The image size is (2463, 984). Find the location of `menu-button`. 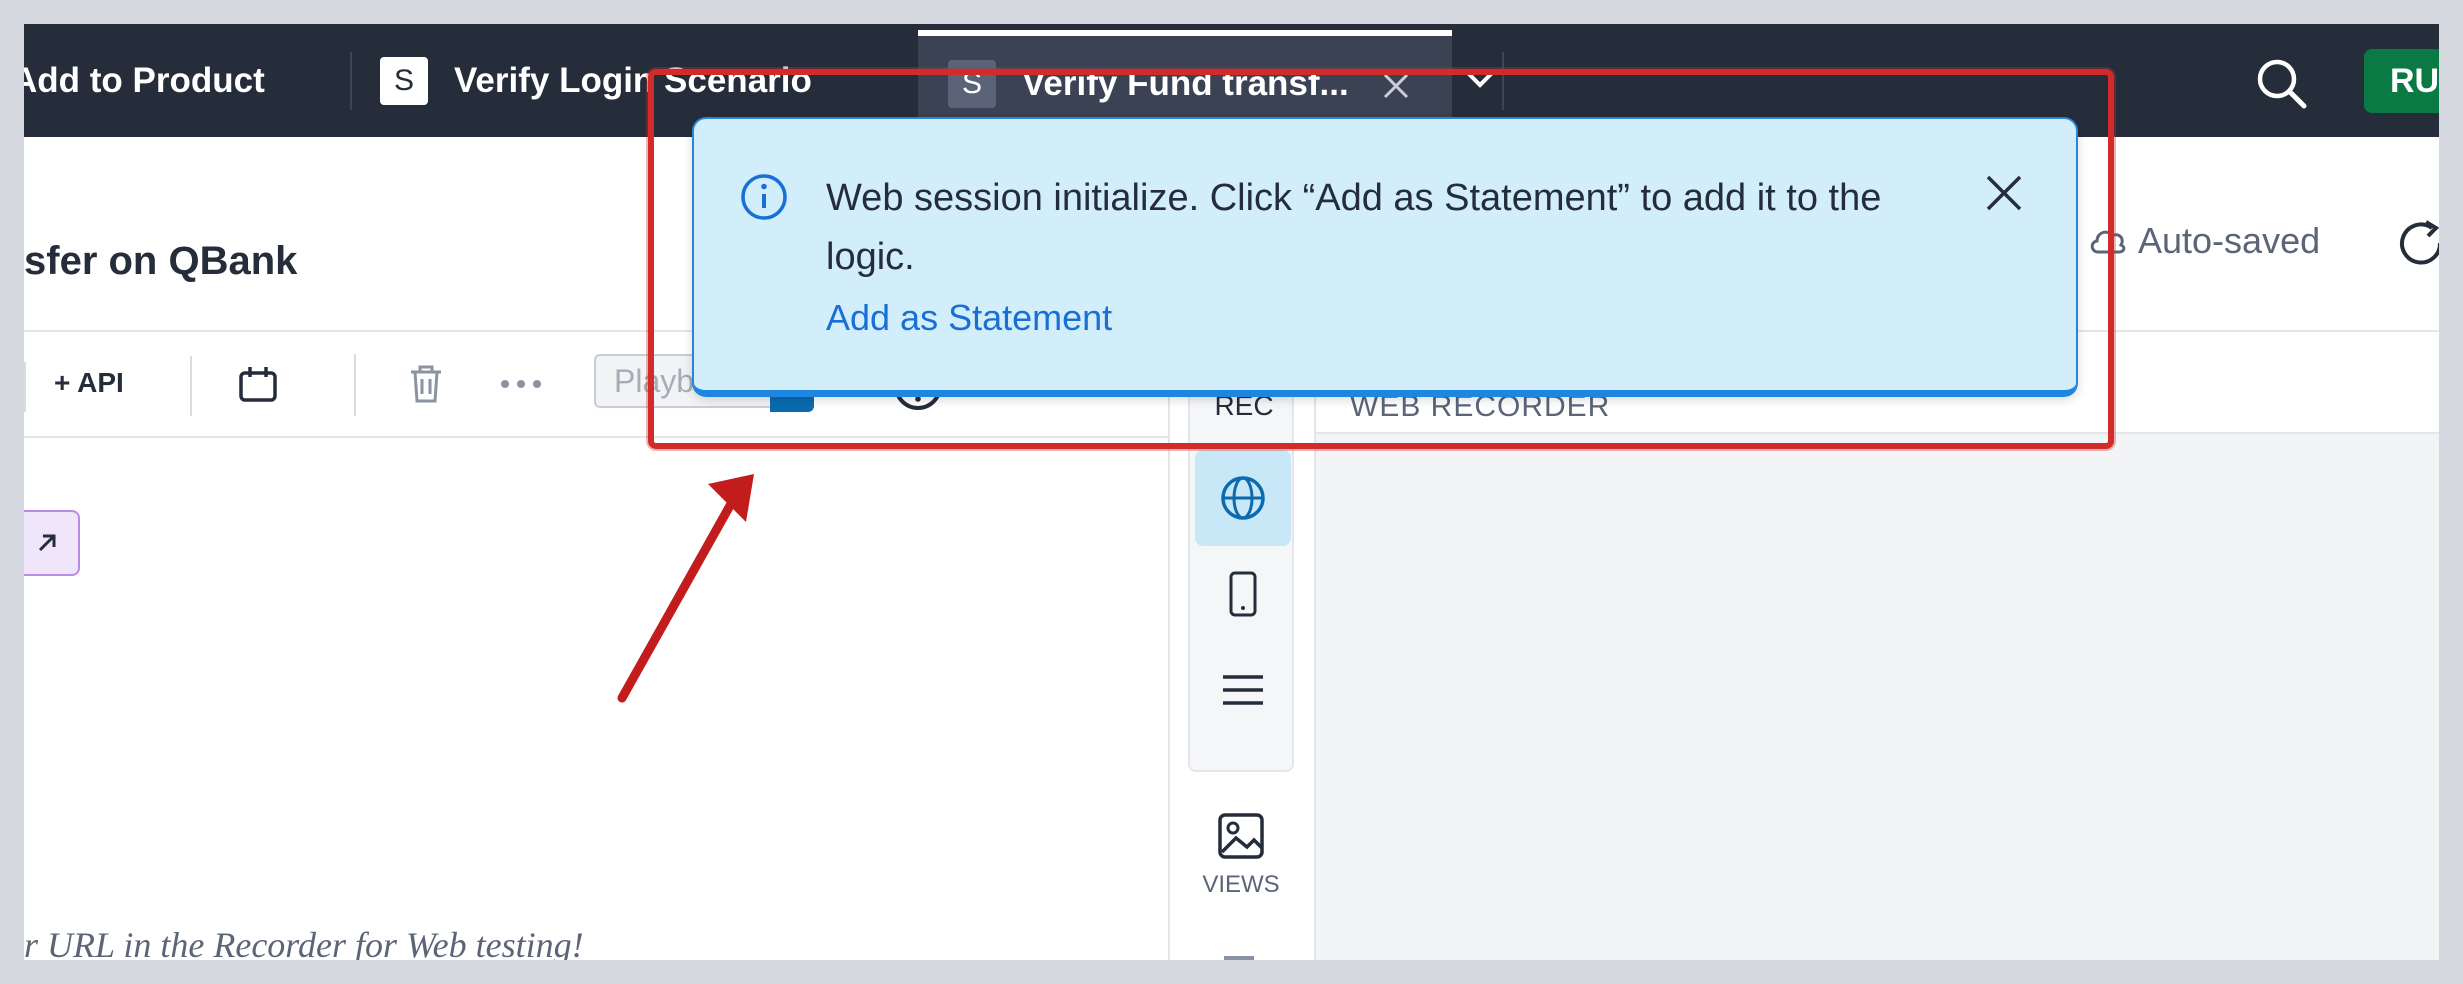

menu-button is located at coordinates (1243, 690).